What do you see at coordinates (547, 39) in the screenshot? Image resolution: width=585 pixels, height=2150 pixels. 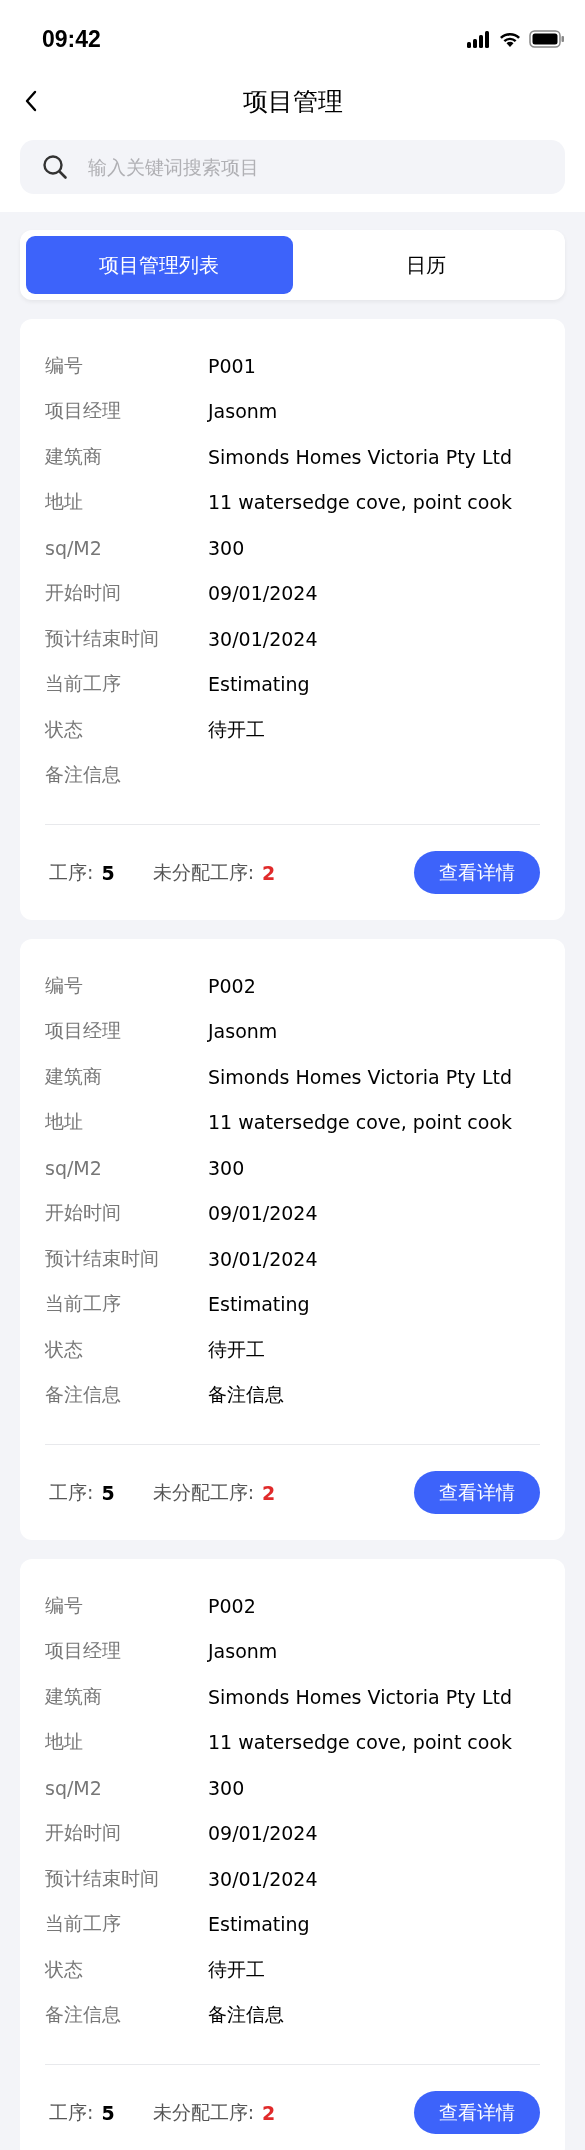 I see `battery-icon` at bounding box center [547, 39].